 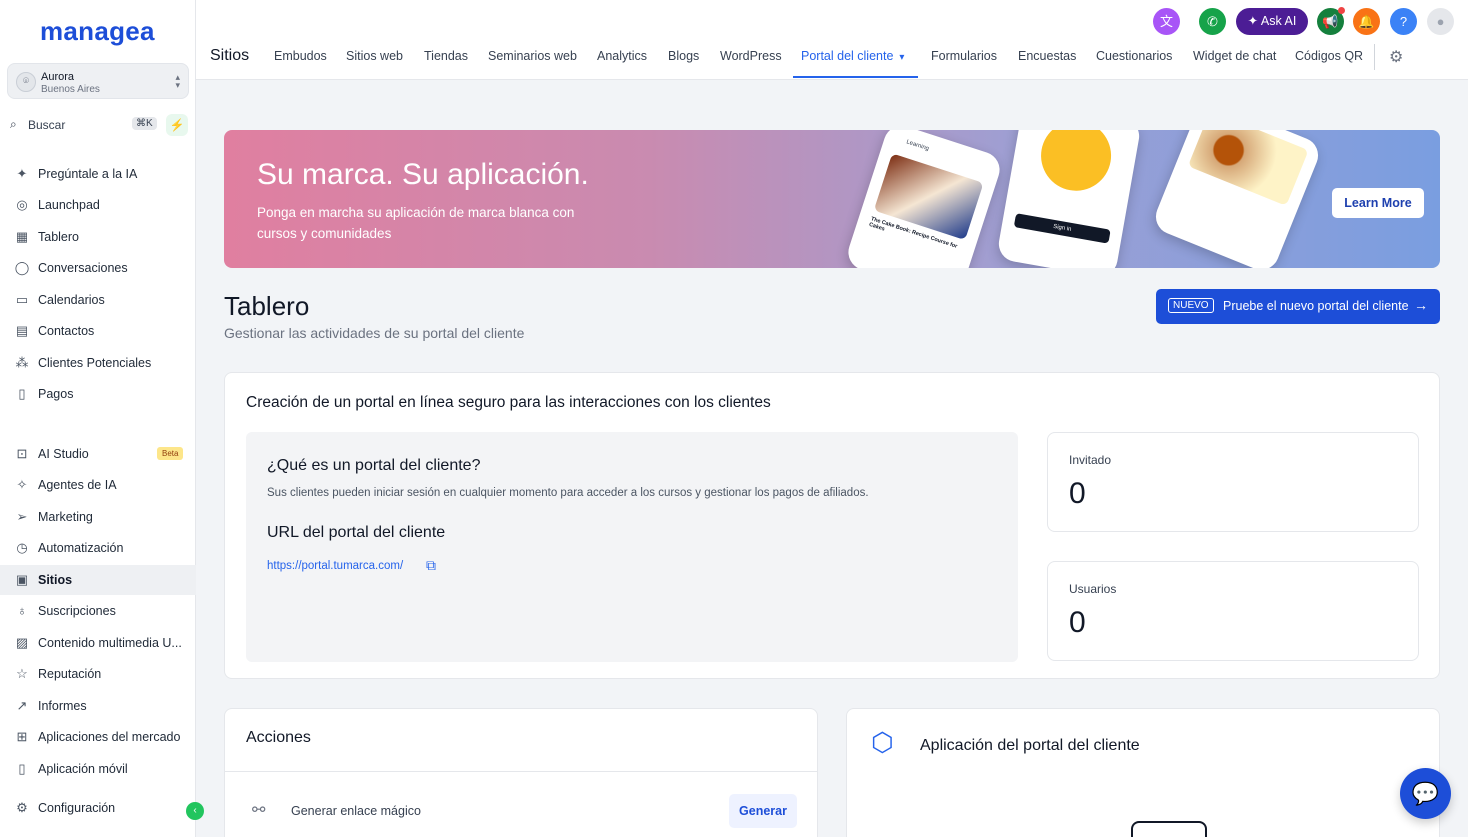 I want to click on generate-button: Generar, so click(x=763, y=811).